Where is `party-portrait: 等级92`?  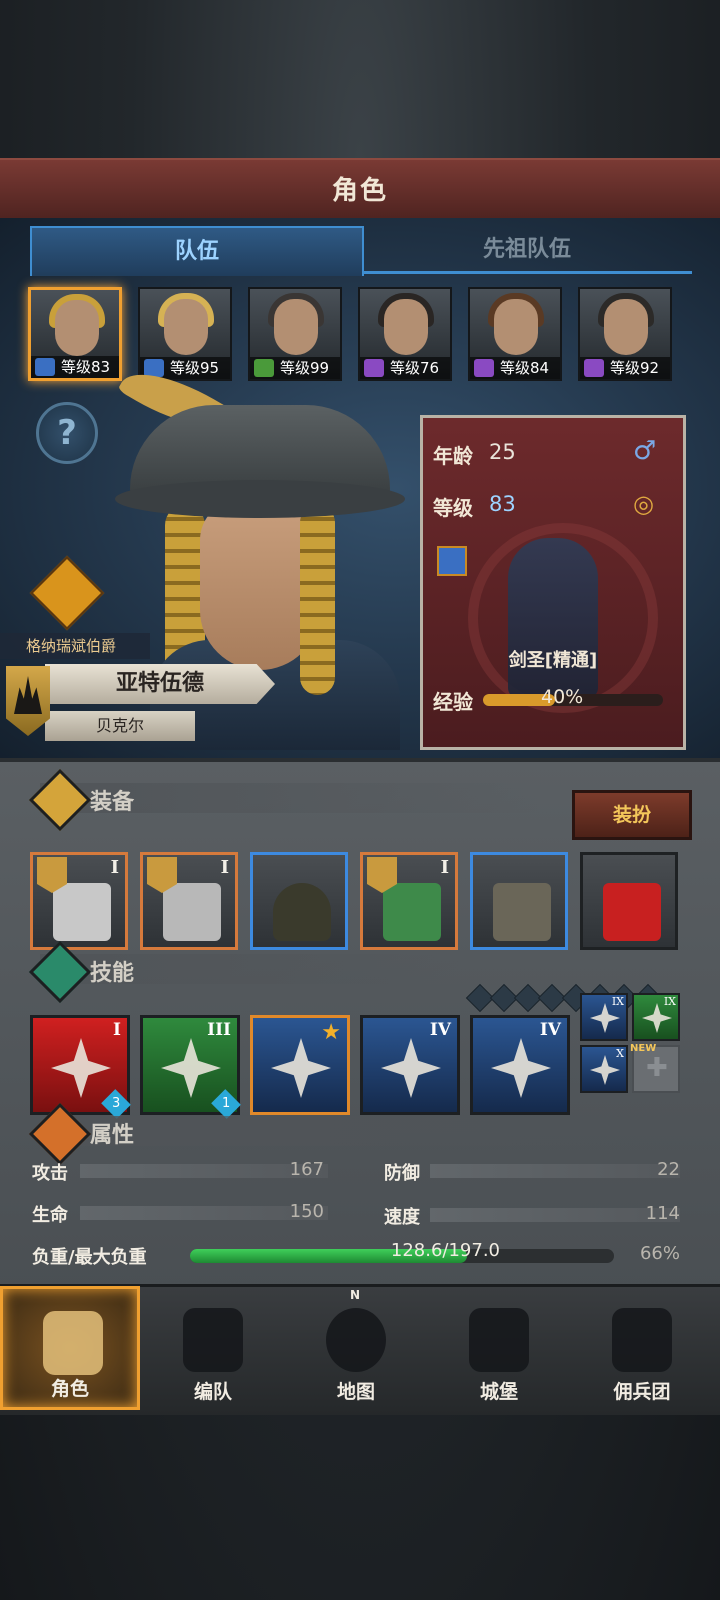
party-portrait: 等级92 is located at coordinates (625, 334).